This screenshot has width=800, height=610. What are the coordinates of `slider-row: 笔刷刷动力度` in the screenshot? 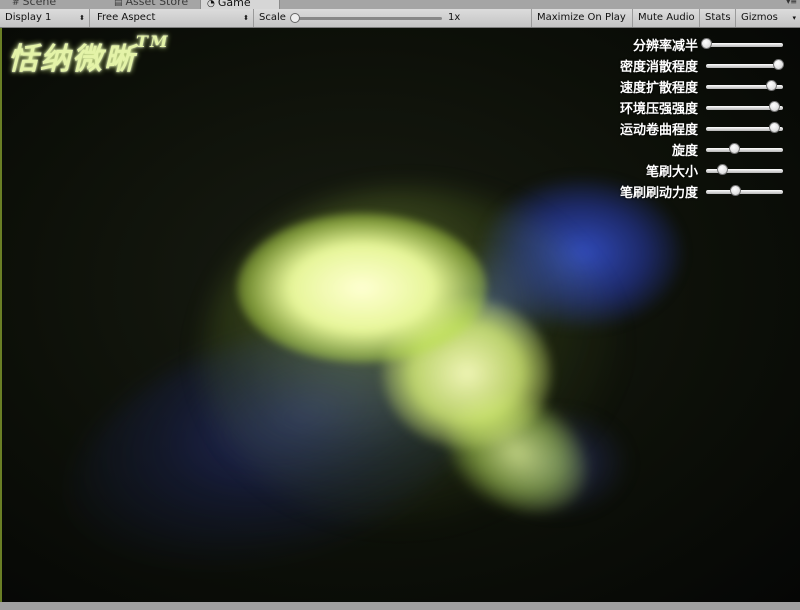 It's located at (697, 191).